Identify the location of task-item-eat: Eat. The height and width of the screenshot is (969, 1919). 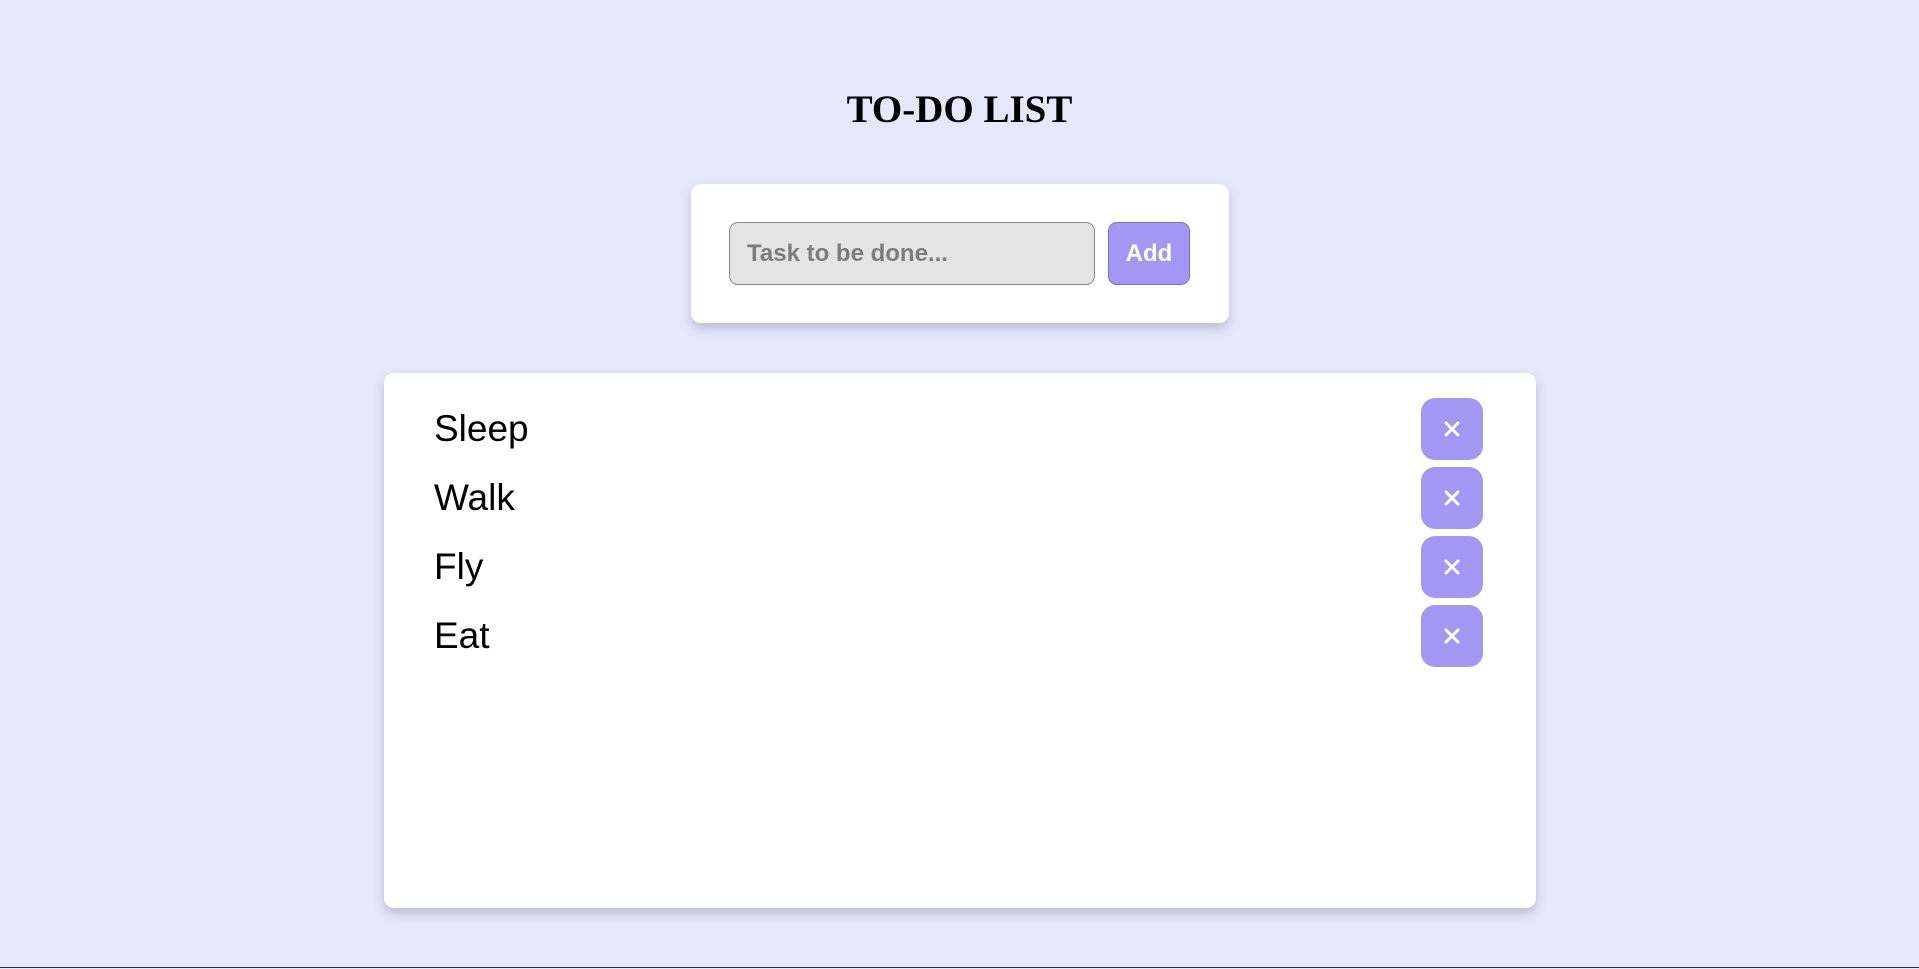
(960, 636).